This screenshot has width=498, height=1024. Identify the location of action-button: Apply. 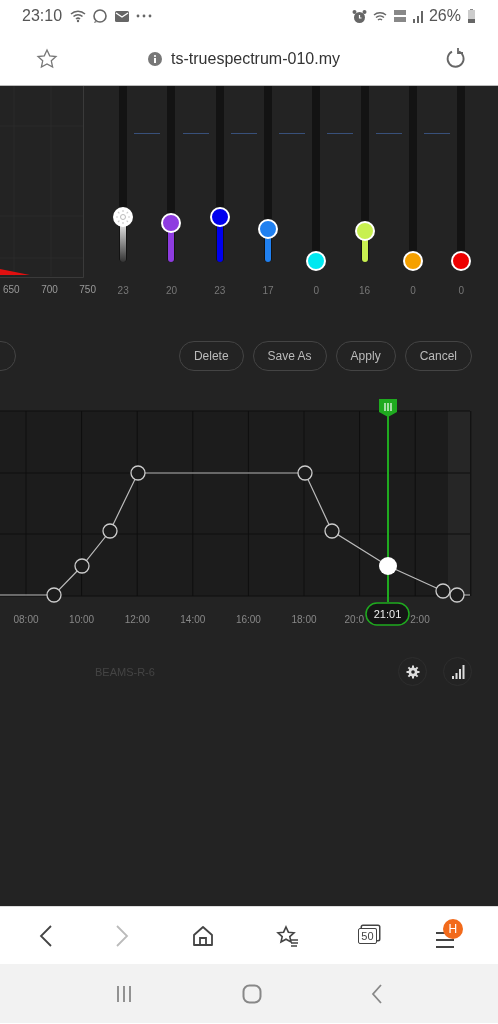
(365, 356).